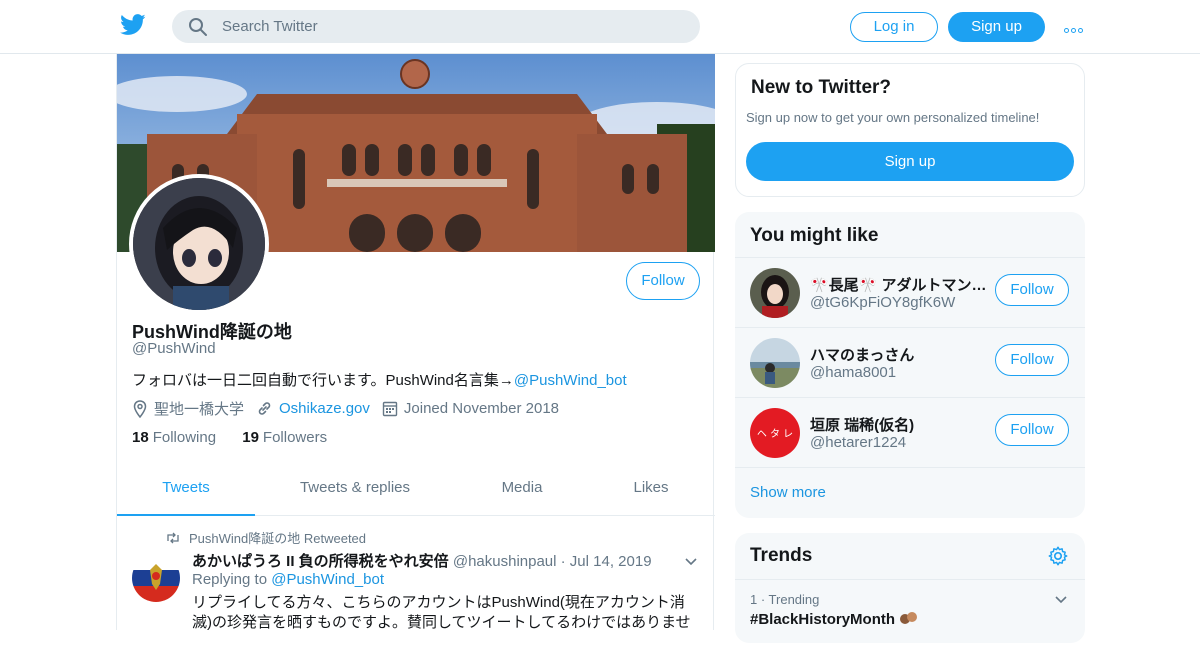  Describe the element at coordinates (821, 87) in the screenshot. I see `new-card-title: New to Twitter?` at that location.